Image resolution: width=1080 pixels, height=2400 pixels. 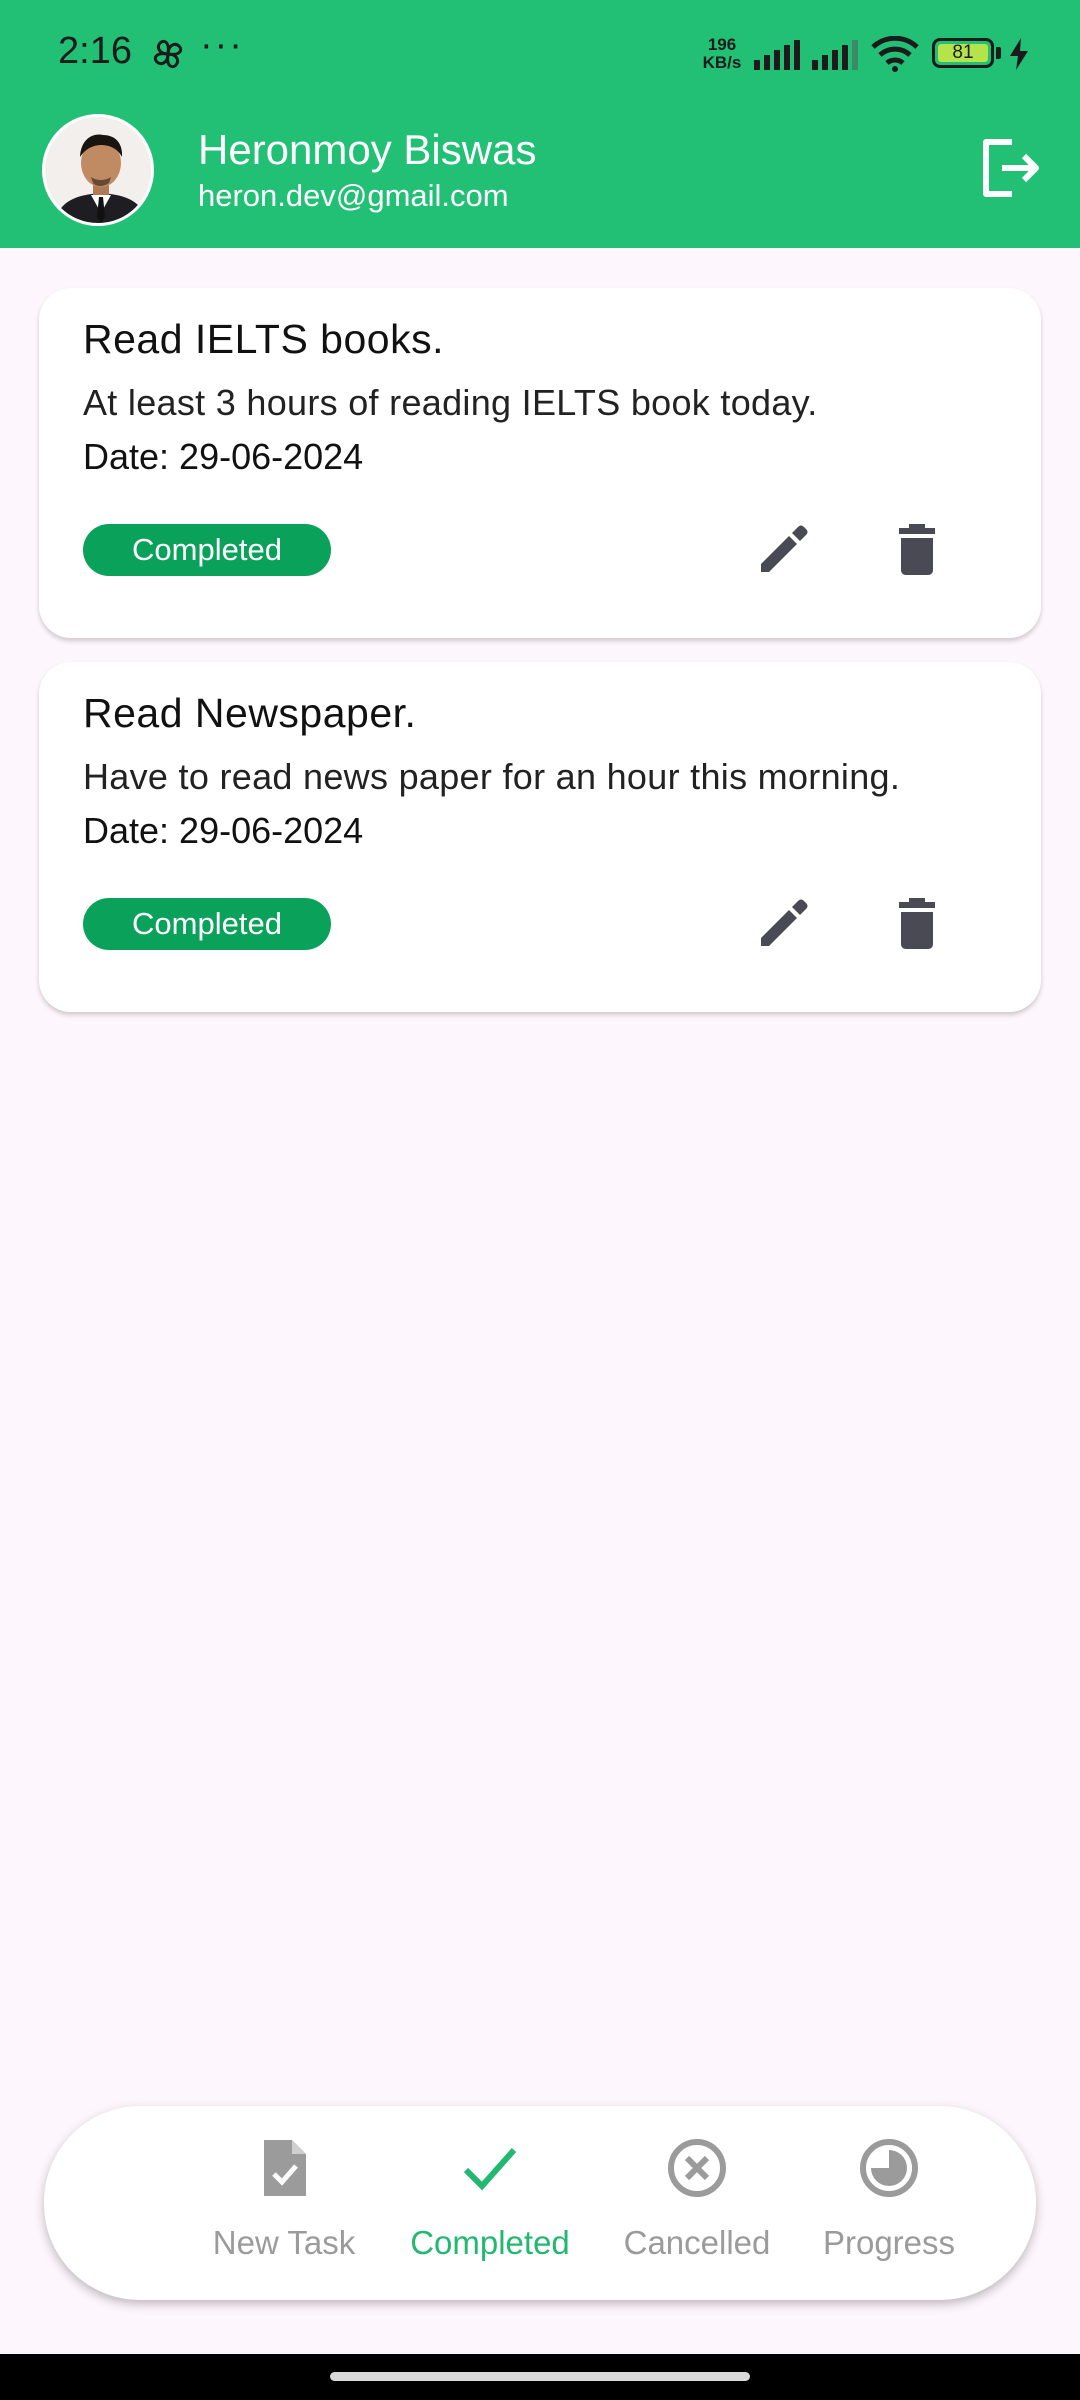 What do you see at coordinates (540, 2203) in the screenshot?
I see `bottom-navigation: New Task Completed Cancelled Progress` at bounding box center [540, 2203].